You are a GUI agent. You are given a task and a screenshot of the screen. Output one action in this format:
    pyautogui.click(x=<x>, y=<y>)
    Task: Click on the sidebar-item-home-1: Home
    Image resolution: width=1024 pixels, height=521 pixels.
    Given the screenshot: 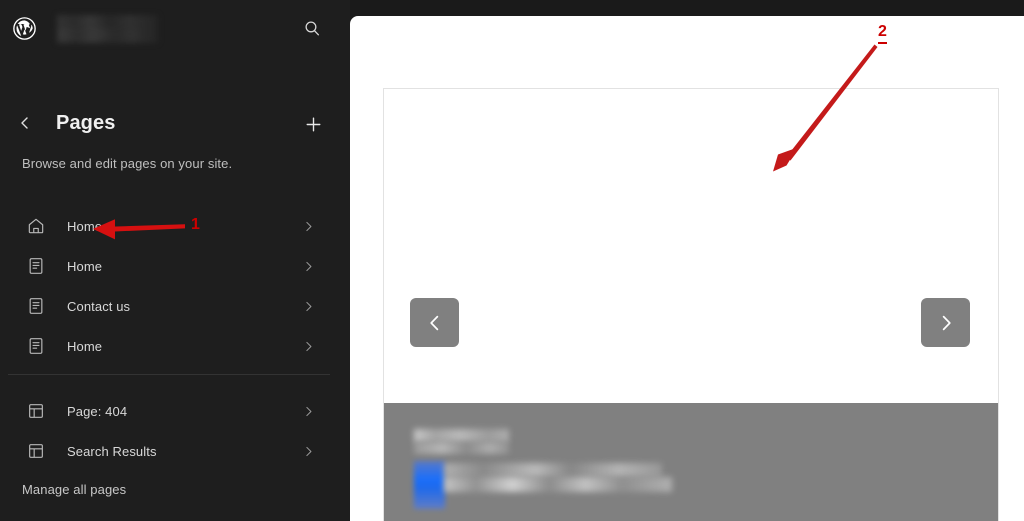 What is the action you would take?
    pyautogui.click(x=175, y=226)
    